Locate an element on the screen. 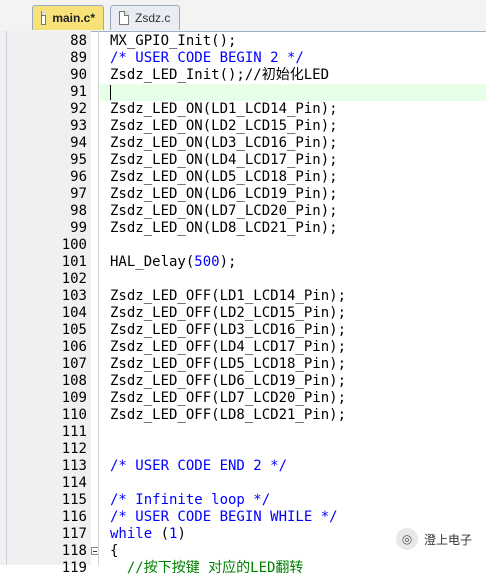 The width and height of the screenshot is (486, 577). editor-tab-bar: main.c* Zsdz.c is located at coordinates (243, 16).